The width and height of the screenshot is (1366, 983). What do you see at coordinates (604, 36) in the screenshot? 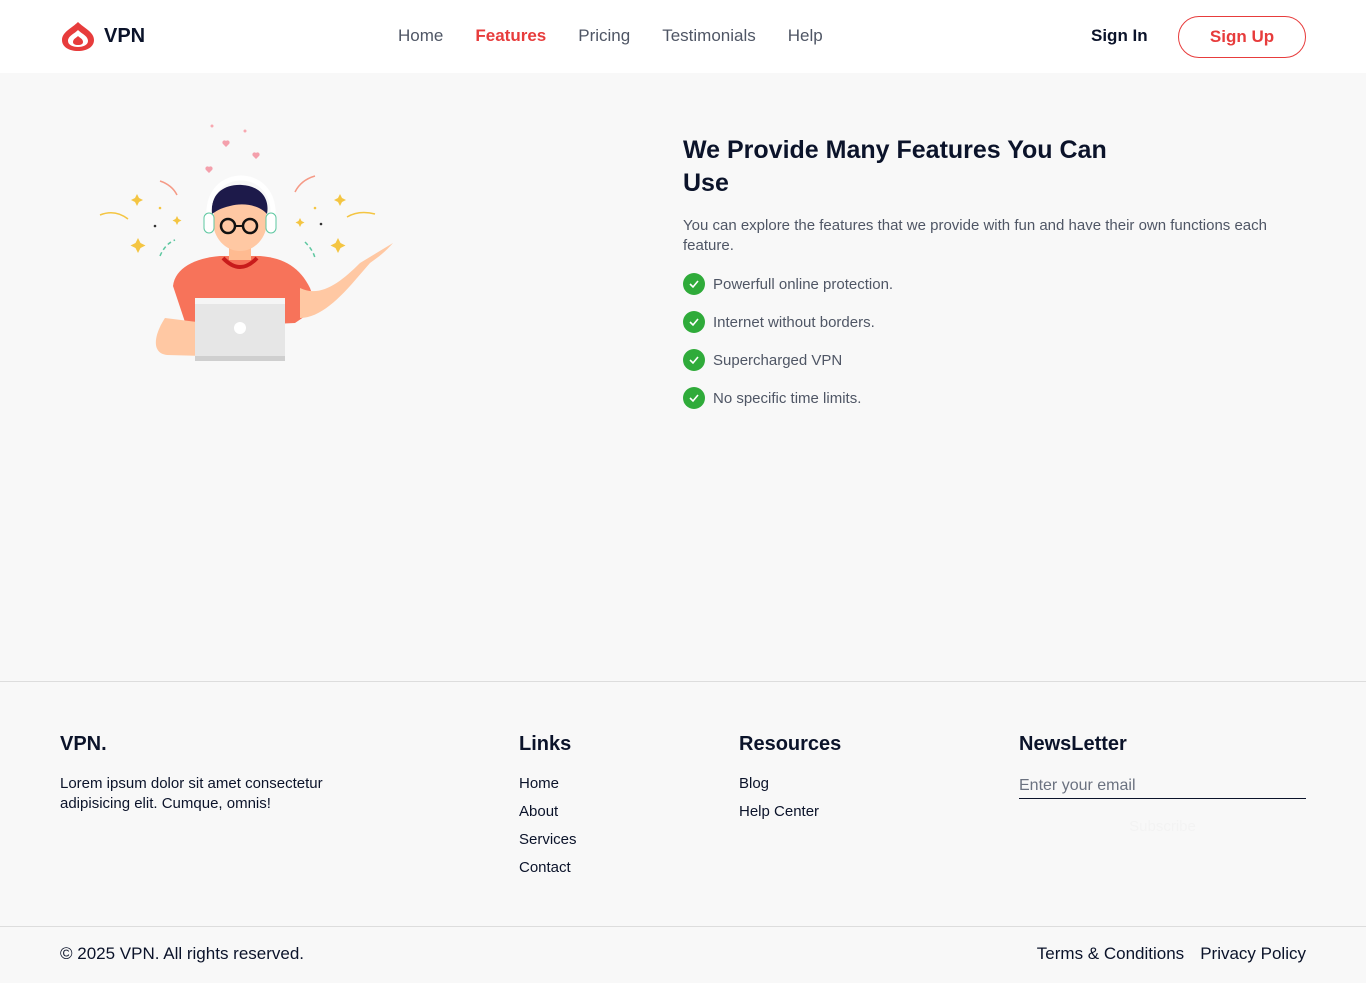
I see `nav-pricing: Pricing` at bounding box center [604, 36].